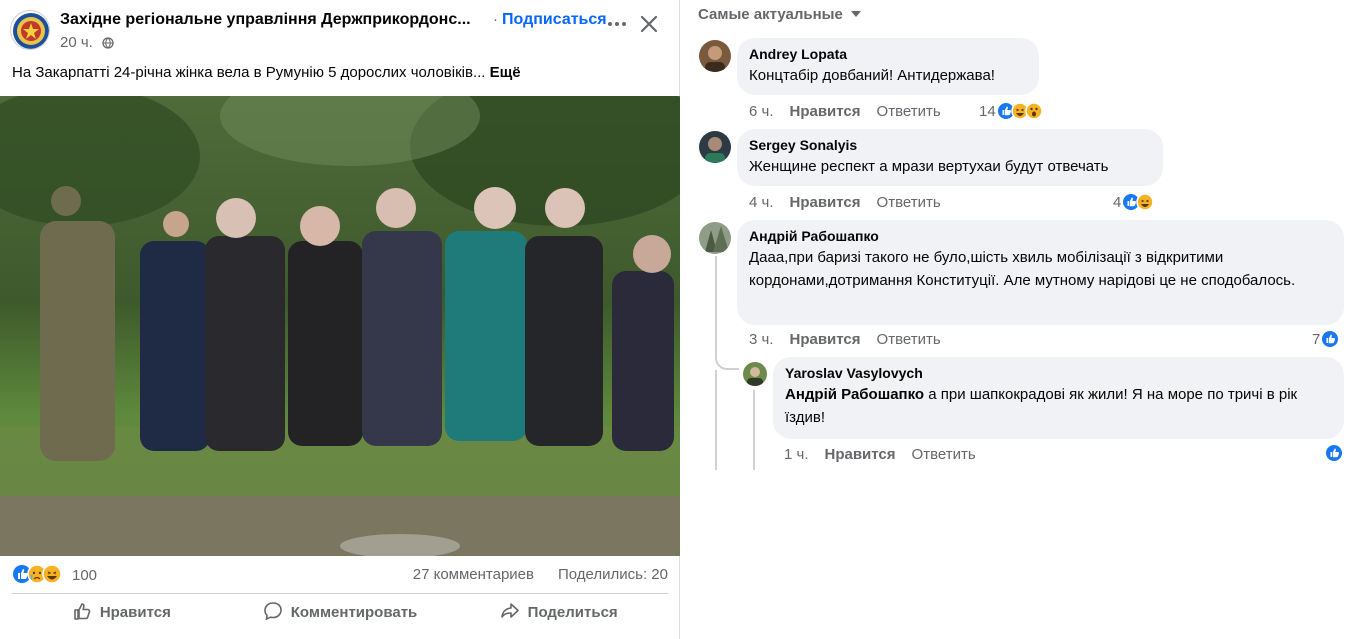 This screenshot has height=639, width=1360. I want to click on comment-reactions: 7, so click(1326, 339).